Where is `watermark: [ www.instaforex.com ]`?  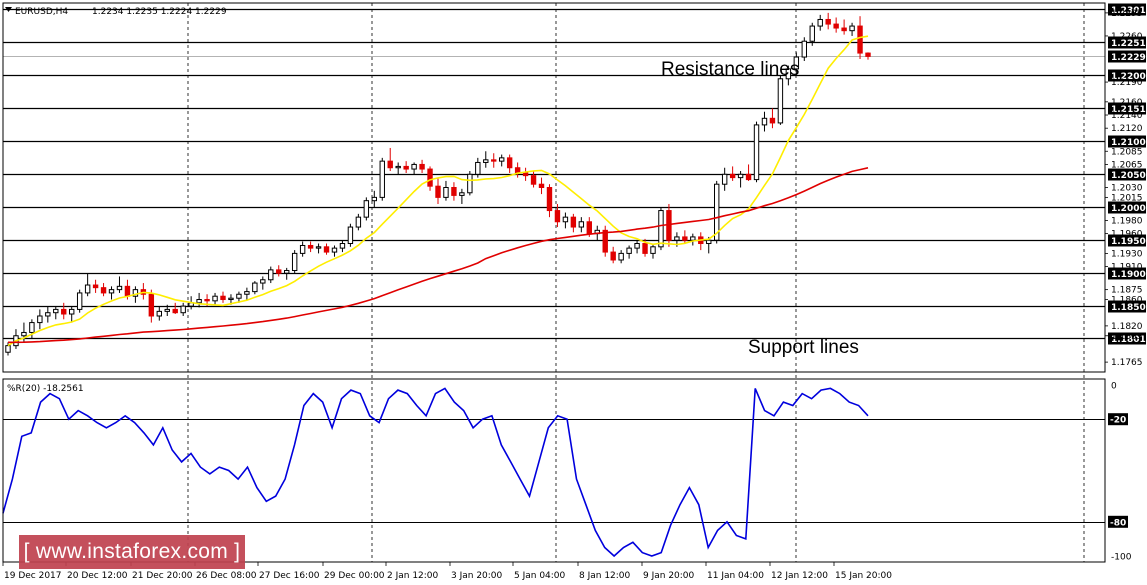
watermark: [ www.instaforex.com ] is located at coordinates (132, 552).